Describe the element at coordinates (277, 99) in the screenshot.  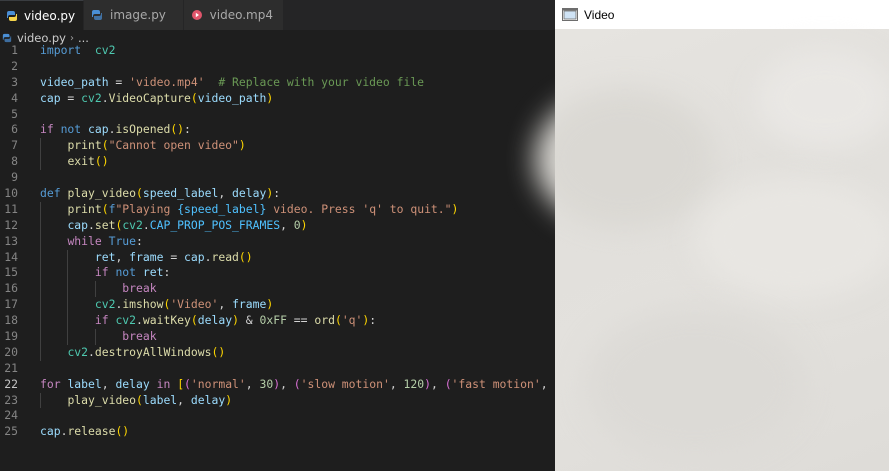
I see `code-line: 4 cap = cv2.VideoCapture(video_path)` at that location.